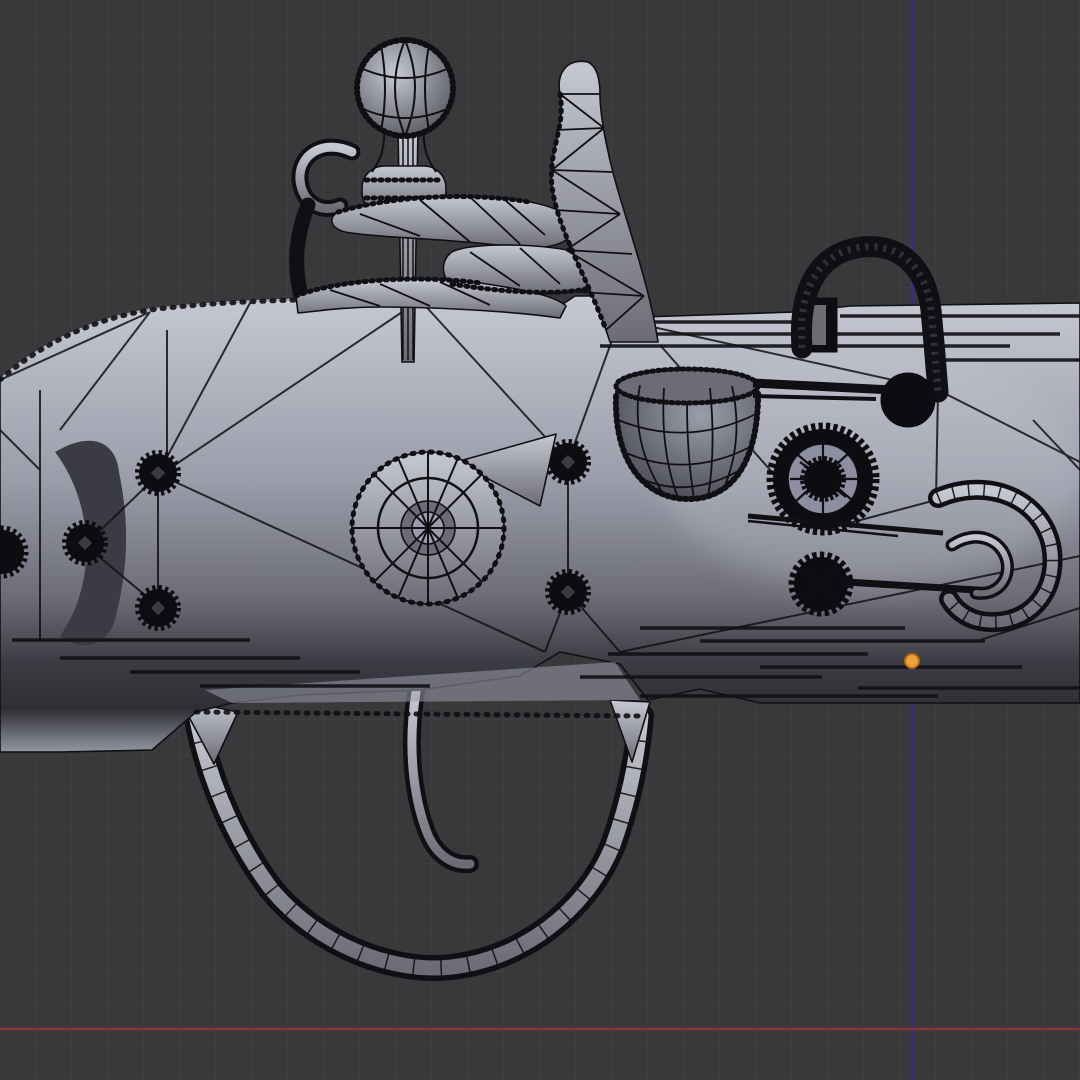  Describe the element at coordinates (823, 479) in the screenshot. I see `tumbler-ring` at that location.